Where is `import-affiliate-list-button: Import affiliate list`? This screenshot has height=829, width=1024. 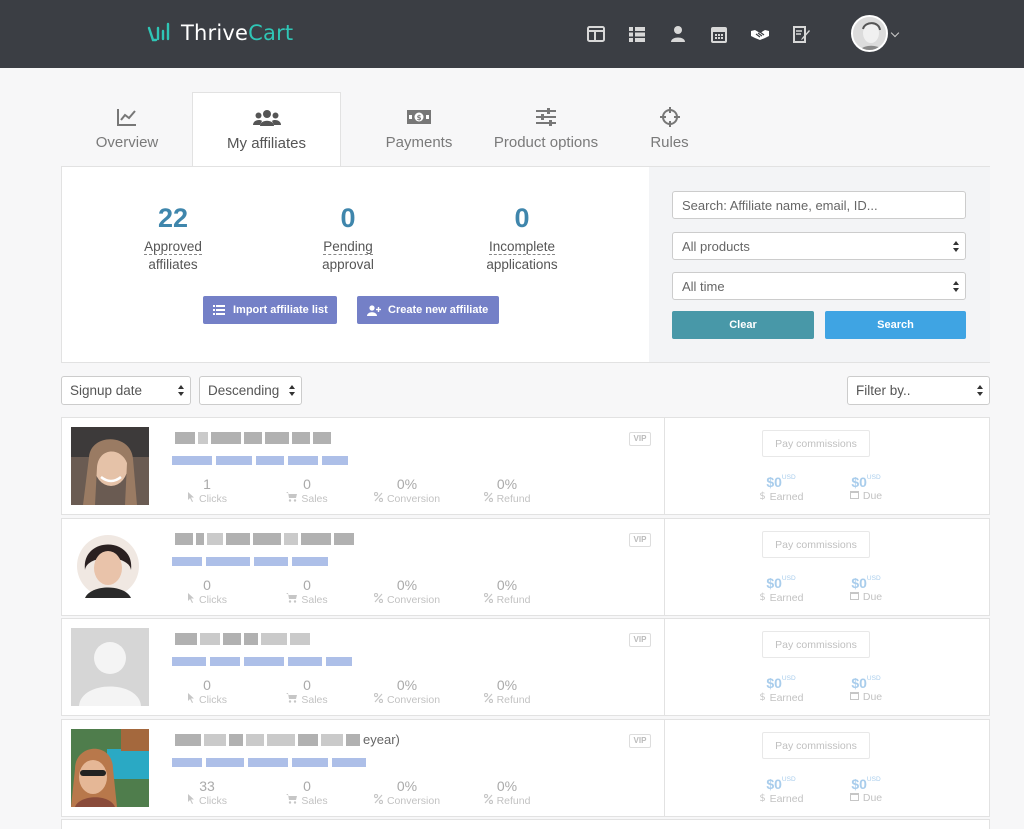
import-affiliate-list-button: Import affiliate list is located at coordinates (270, 310).